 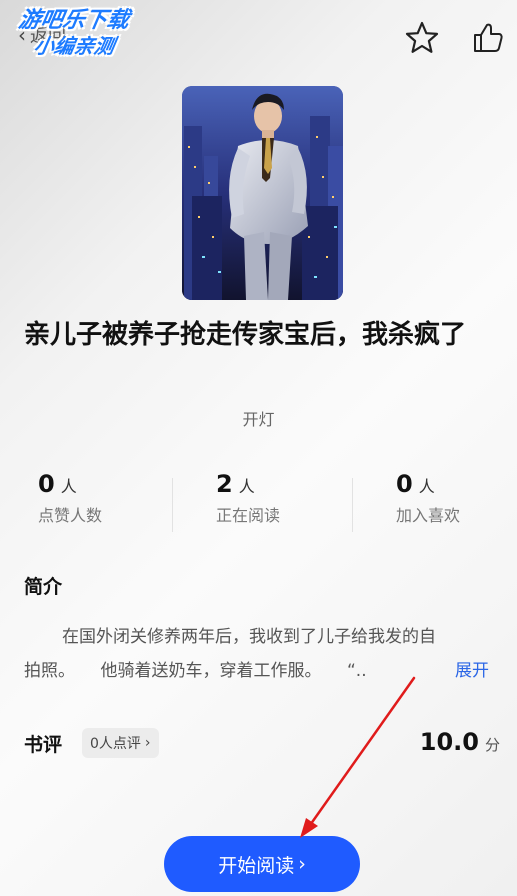 What do you see at coordinates (43, 745) in the screenshot?
I see `review-title: 书评` at bounding box center [43, 745].